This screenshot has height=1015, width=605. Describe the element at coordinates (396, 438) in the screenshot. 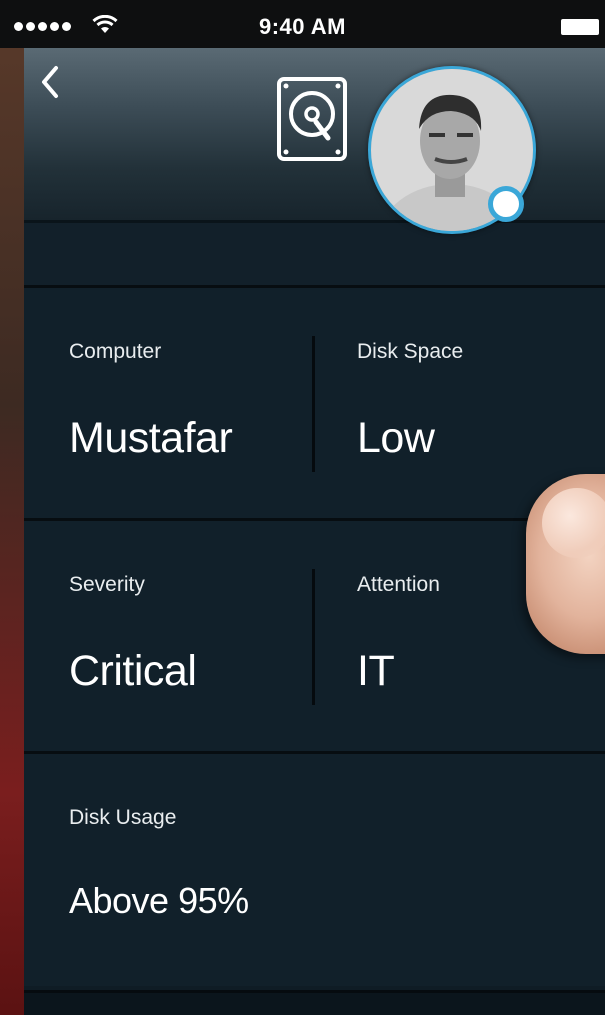

I see `disk-space-value: Low` at that location.